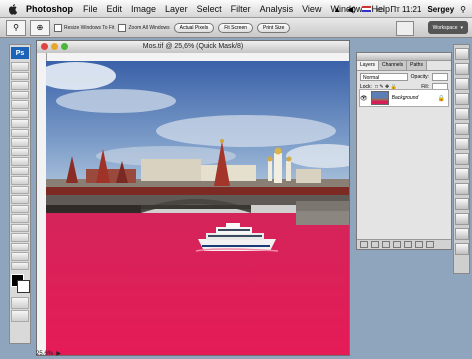 This screenshot has width=472, height=359. I want to click on resize-windows-checkbox: Resize Windows To Fit, so click(84, 27).